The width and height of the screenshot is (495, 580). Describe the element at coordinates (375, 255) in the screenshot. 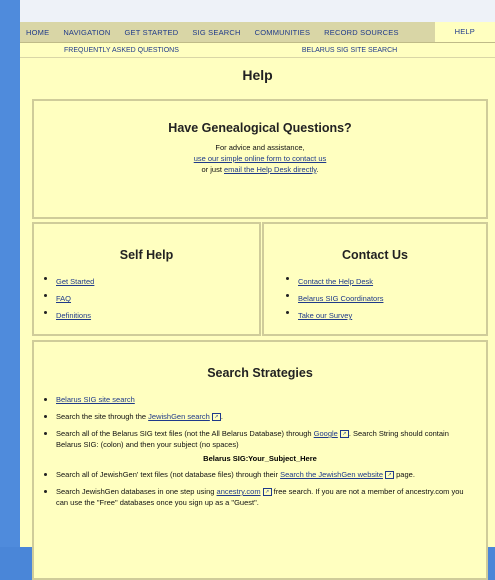

I see `contact-title: Contact Us` at that location.